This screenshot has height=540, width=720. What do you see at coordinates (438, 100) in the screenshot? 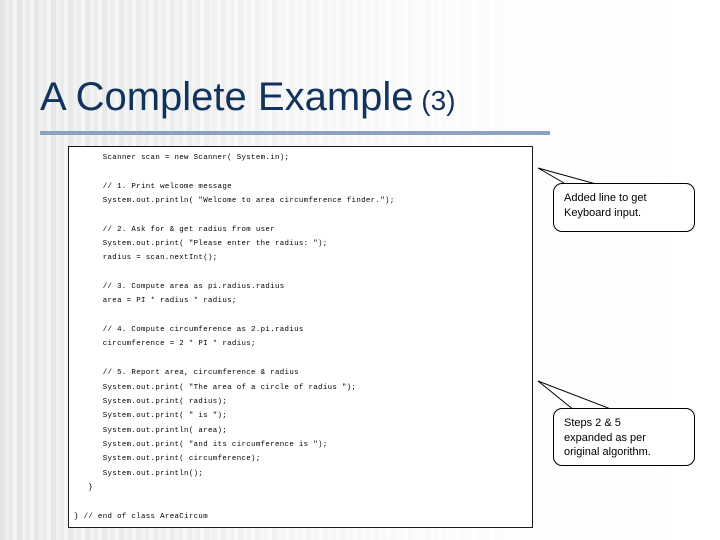
I see `page-title-suffix: (3)` at bounding box center [438, 100].